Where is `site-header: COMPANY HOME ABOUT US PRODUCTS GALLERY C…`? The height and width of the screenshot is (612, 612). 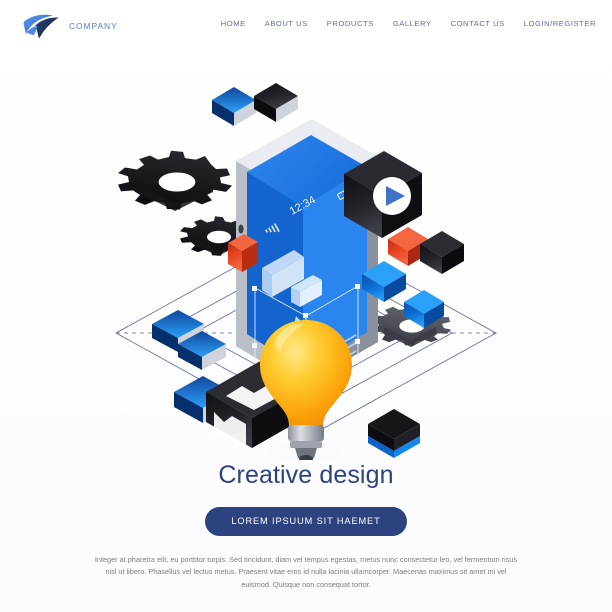 site-header: COMPANY HOME ABOUT US PRODUCTS GALLERY C… is located at coordinates (306, 26).